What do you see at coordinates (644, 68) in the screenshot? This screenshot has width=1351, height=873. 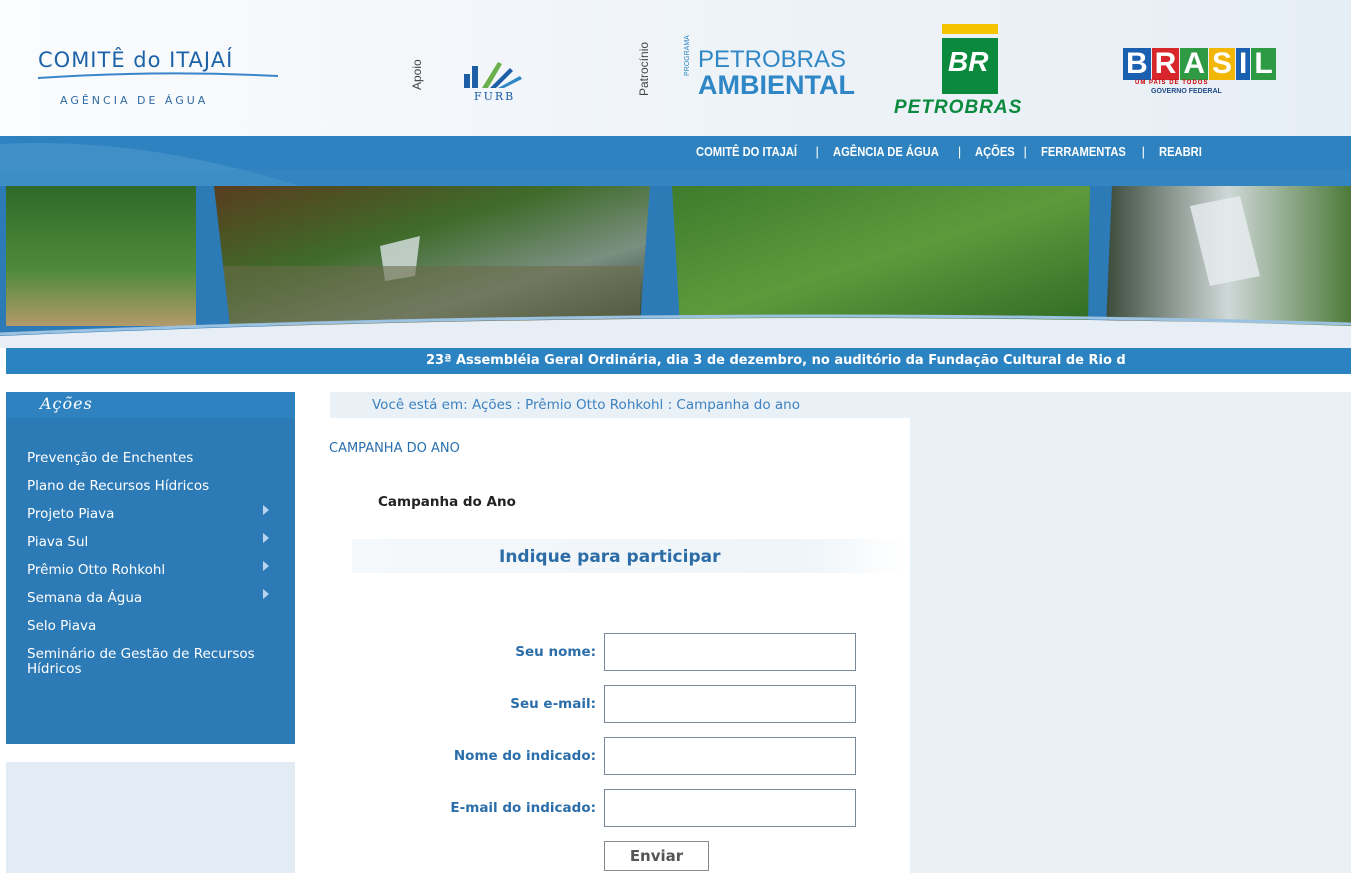 I see `patrocinio-label: Patrocínio` at bounding box center [644, 68].